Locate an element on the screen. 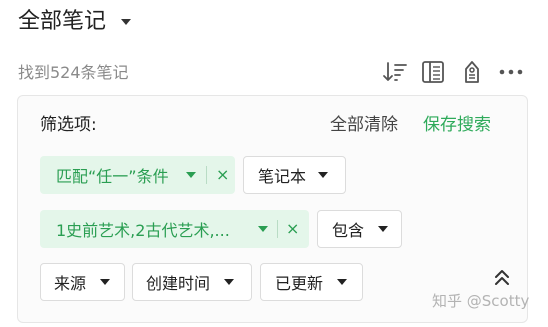 Image resolution: width=548 pixels, height=327 pixels. match-condition-chip: 匹配“任一”条件 × is located at coordinates (137, 175).